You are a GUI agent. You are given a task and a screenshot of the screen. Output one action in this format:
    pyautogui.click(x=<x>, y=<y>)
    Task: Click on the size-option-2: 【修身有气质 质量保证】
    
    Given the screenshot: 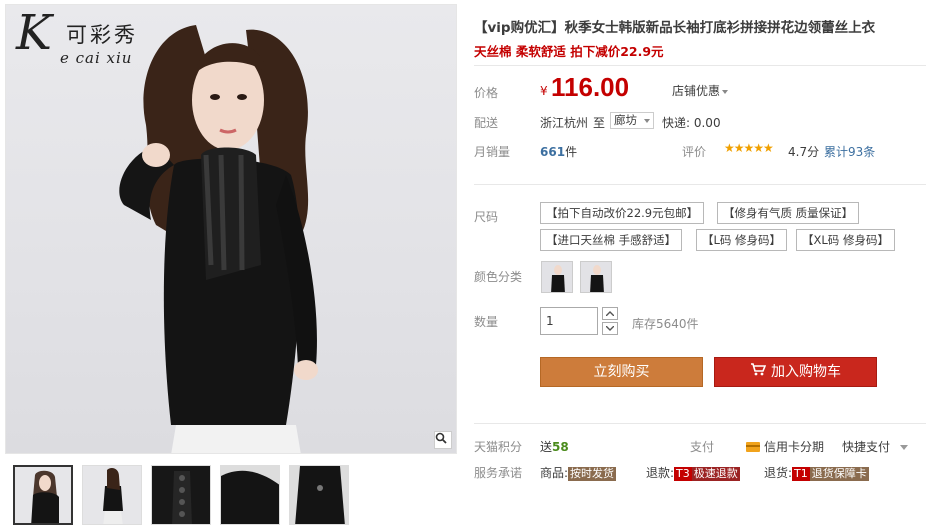 What is the action you would take?
    pyautogui.click(x=788, y=213)
    